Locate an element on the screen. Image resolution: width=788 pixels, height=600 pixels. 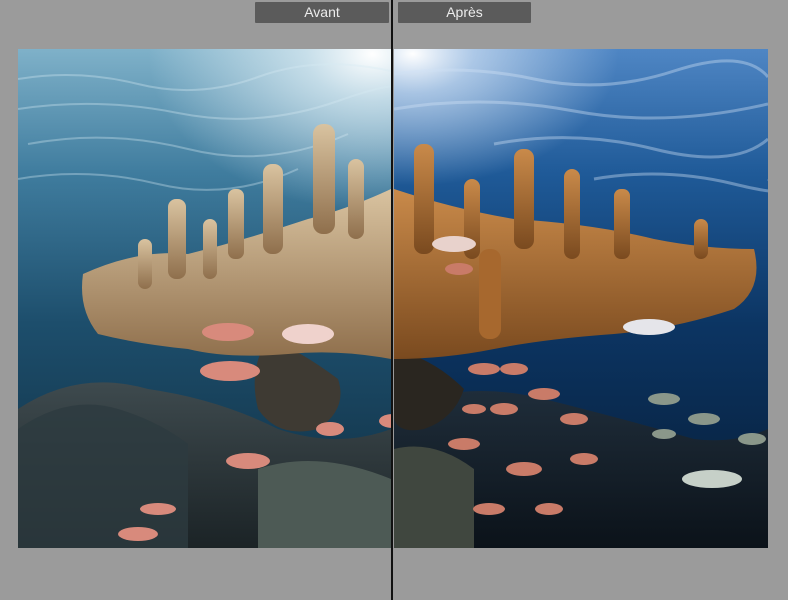
before-label: Avant is located at coordinates (322, 12).